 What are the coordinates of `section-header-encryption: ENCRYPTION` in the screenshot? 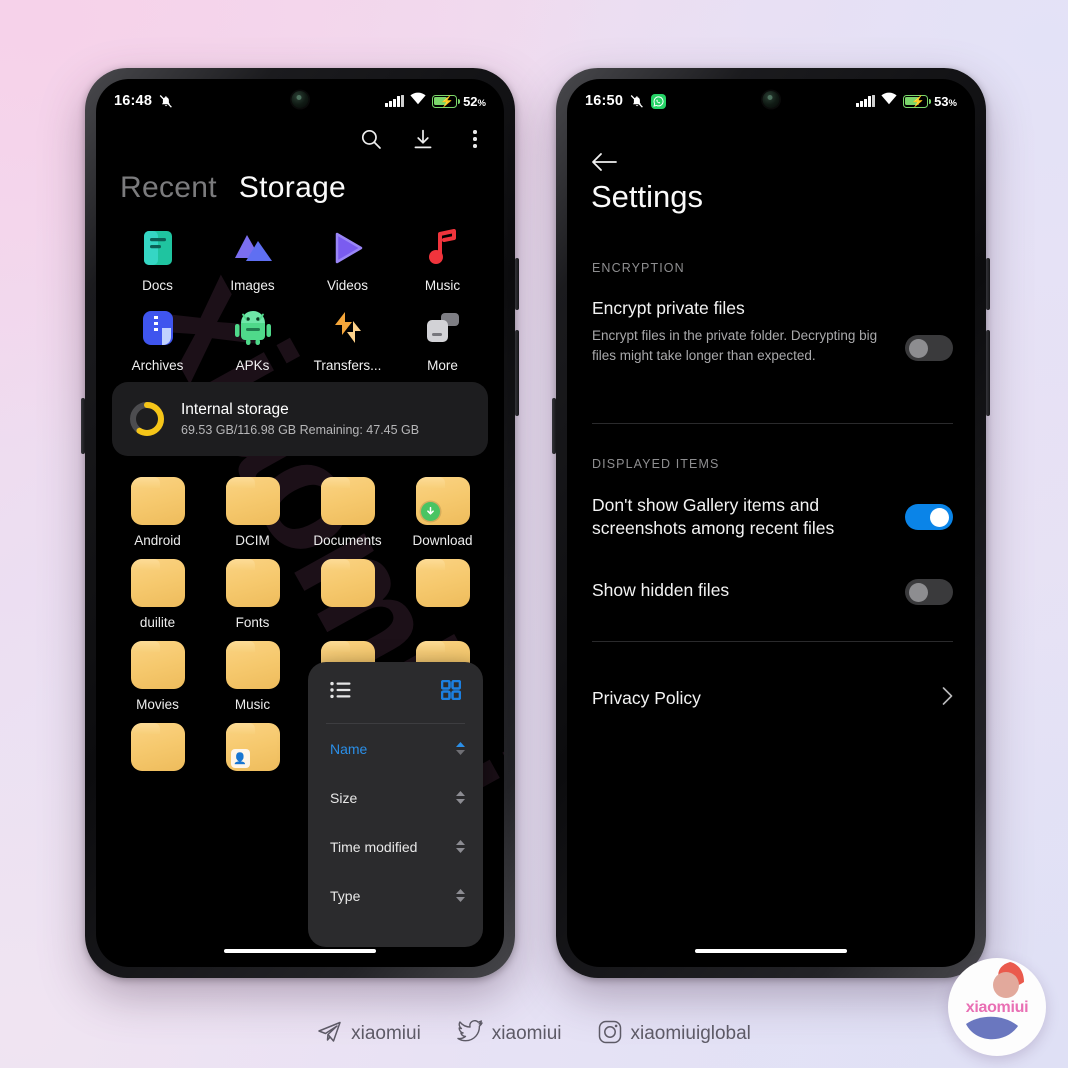 It's located at (638, 268).